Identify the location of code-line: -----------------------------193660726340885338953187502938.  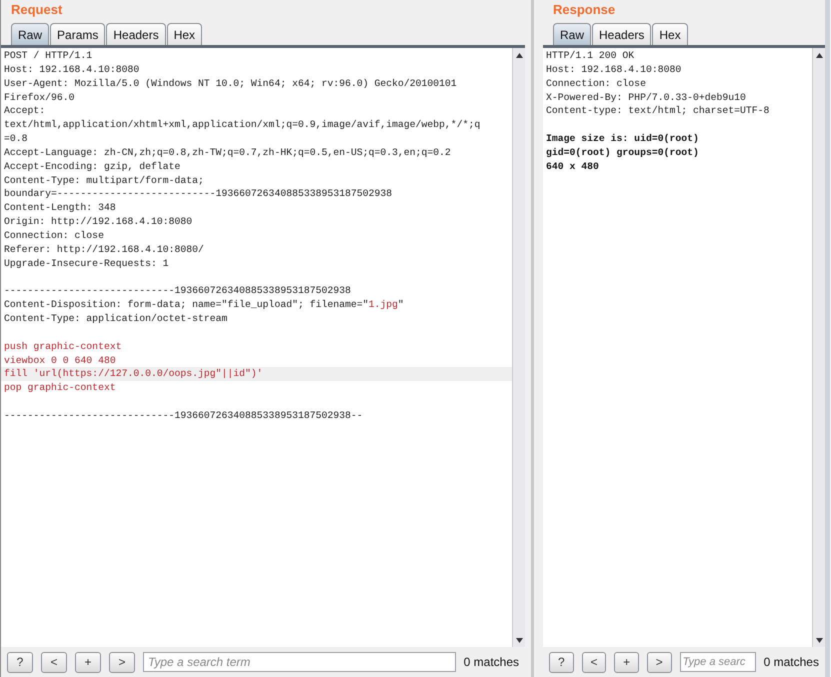
(177, 290).